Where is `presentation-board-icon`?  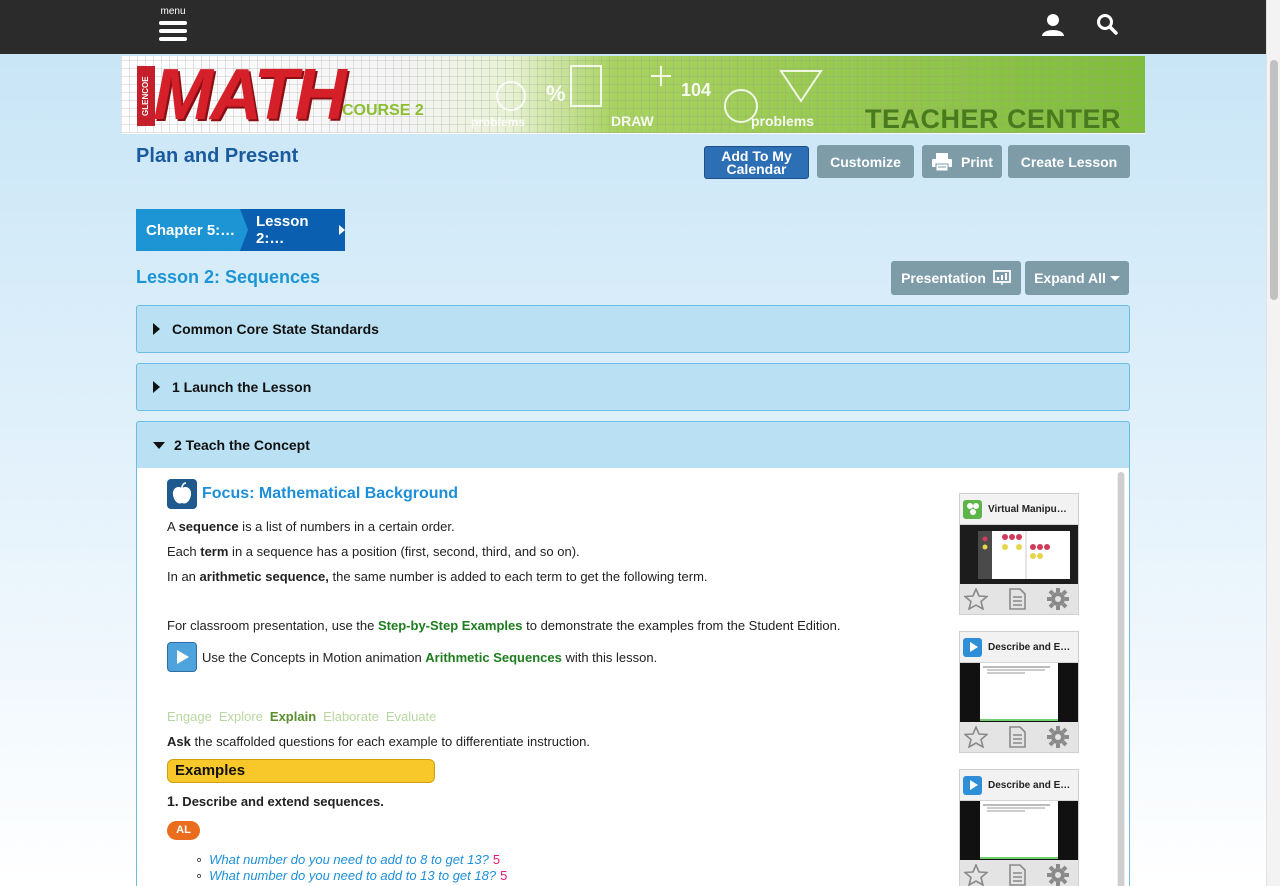
presentation-board-icon is located at coordinates (1002, 277).